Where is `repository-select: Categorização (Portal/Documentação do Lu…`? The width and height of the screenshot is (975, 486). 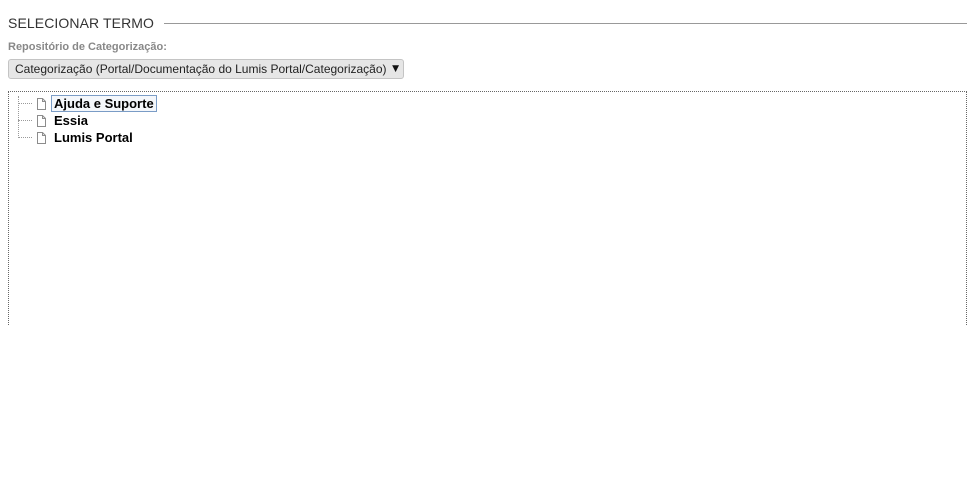 repository-select: Categorização (Portal/Documentação do Lu… is located at coordinates (206, 69).